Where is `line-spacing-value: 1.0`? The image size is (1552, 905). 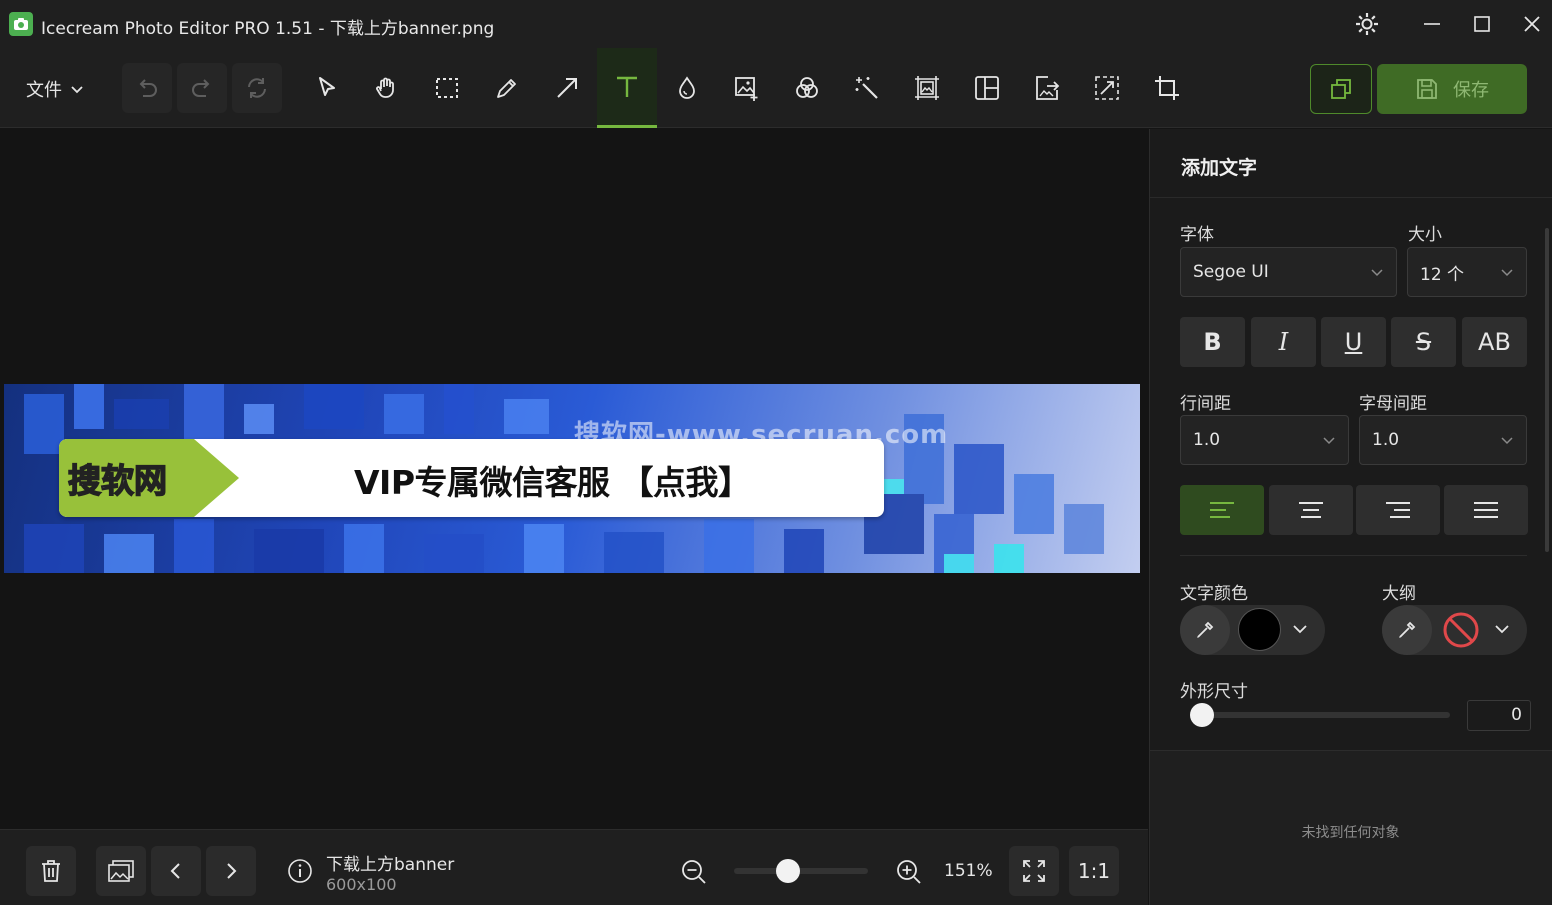
line-spacing-value: 1.0 is located at coordinates (1207, 440).